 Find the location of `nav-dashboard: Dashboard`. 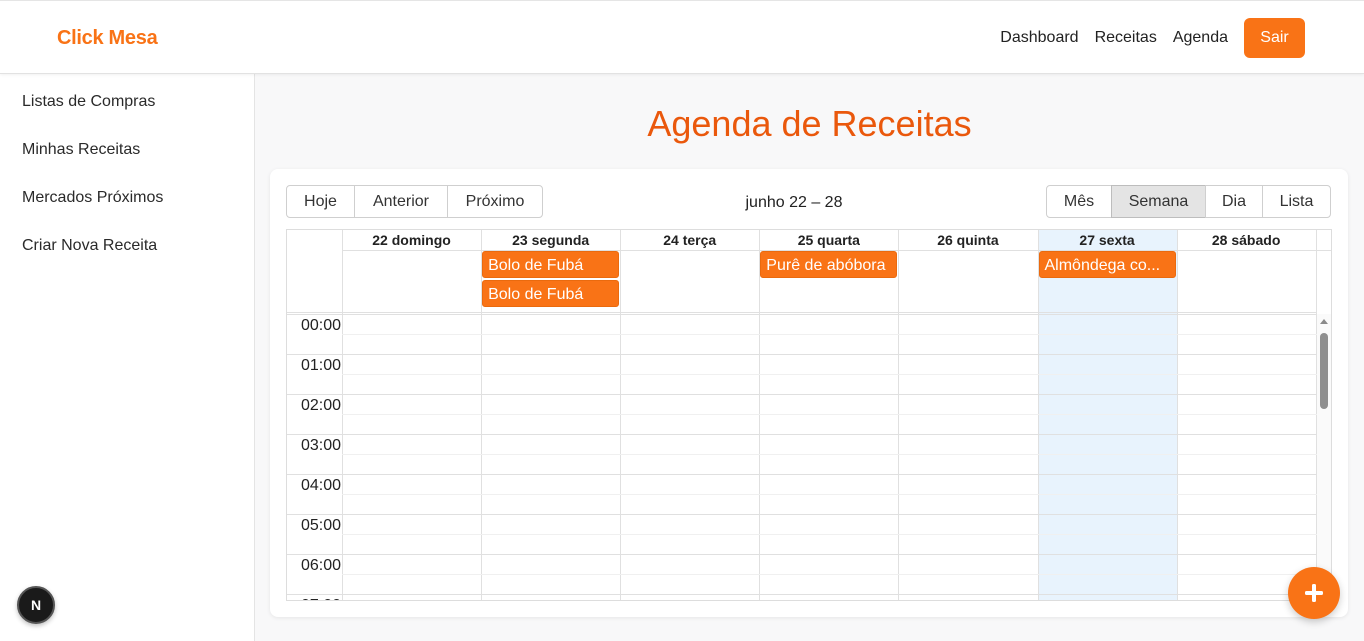

nav-dashboard: Dashboard is located at coordinates (1039, 38).